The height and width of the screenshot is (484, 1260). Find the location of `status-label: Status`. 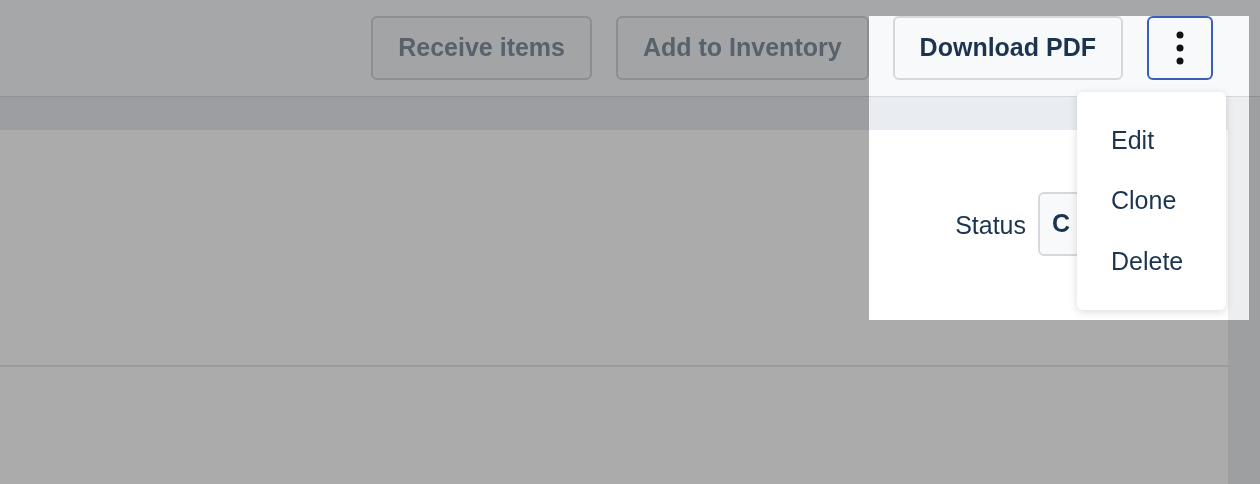

status-label: Status is located at coordinates (990, 225).